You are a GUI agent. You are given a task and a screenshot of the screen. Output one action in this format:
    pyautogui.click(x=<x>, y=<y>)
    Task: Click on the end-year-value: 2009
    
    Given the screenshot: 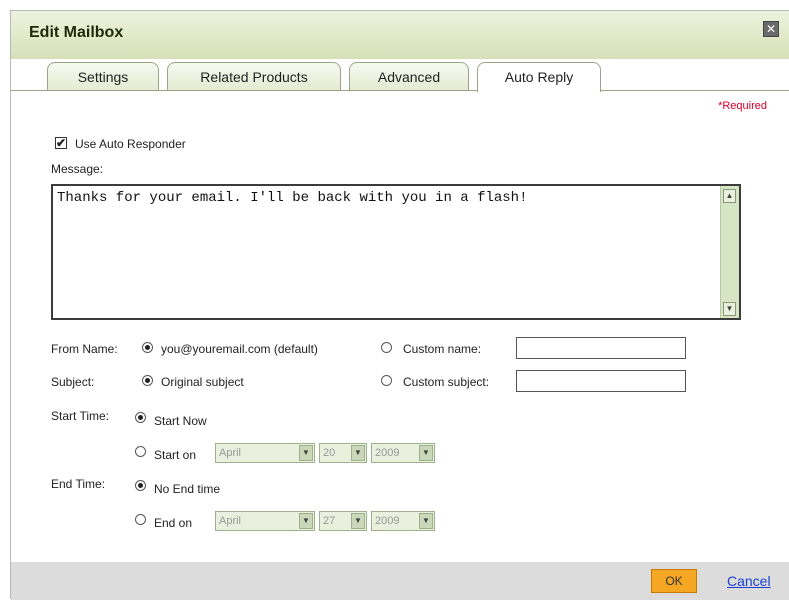 What is the action you would take?
    pyautogui.click(x=387, y=521)
    